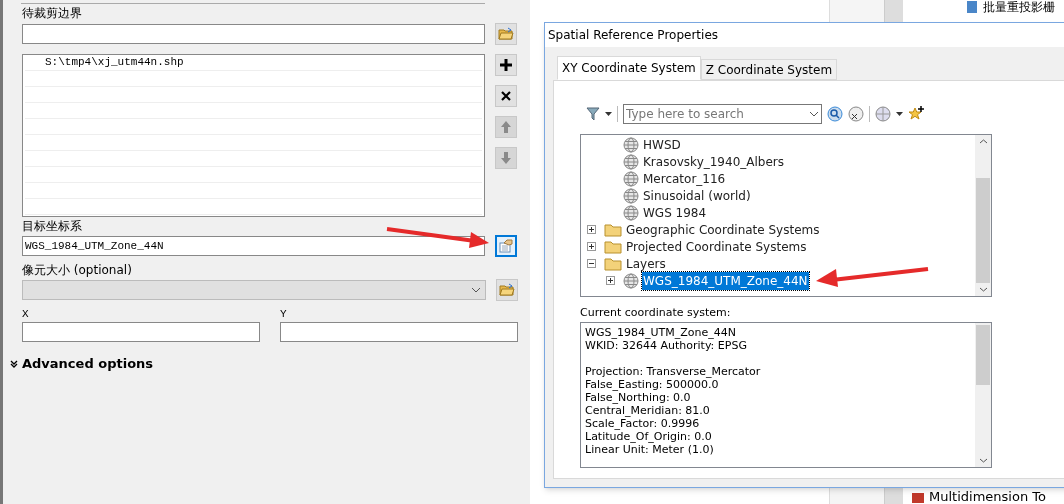  What do you see at coordinates (88, 364) in the screenshot?
I see `advanced-options-toggle: Advanced options` at bounding box center [88, 364].